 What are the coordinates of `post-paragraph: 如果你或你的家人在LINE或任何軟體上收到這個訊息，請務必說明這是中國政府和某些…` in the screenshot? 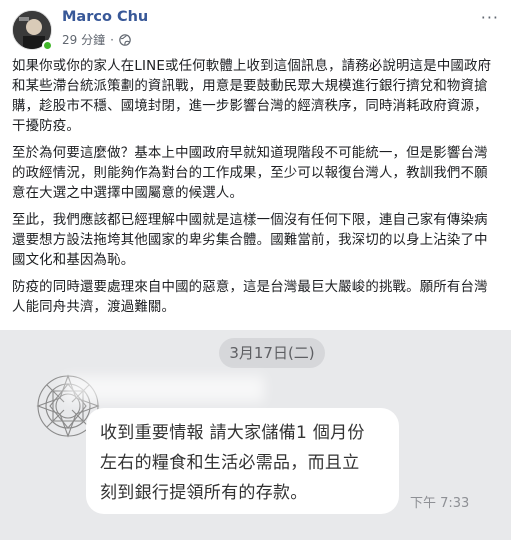 It's located at (252, 96).